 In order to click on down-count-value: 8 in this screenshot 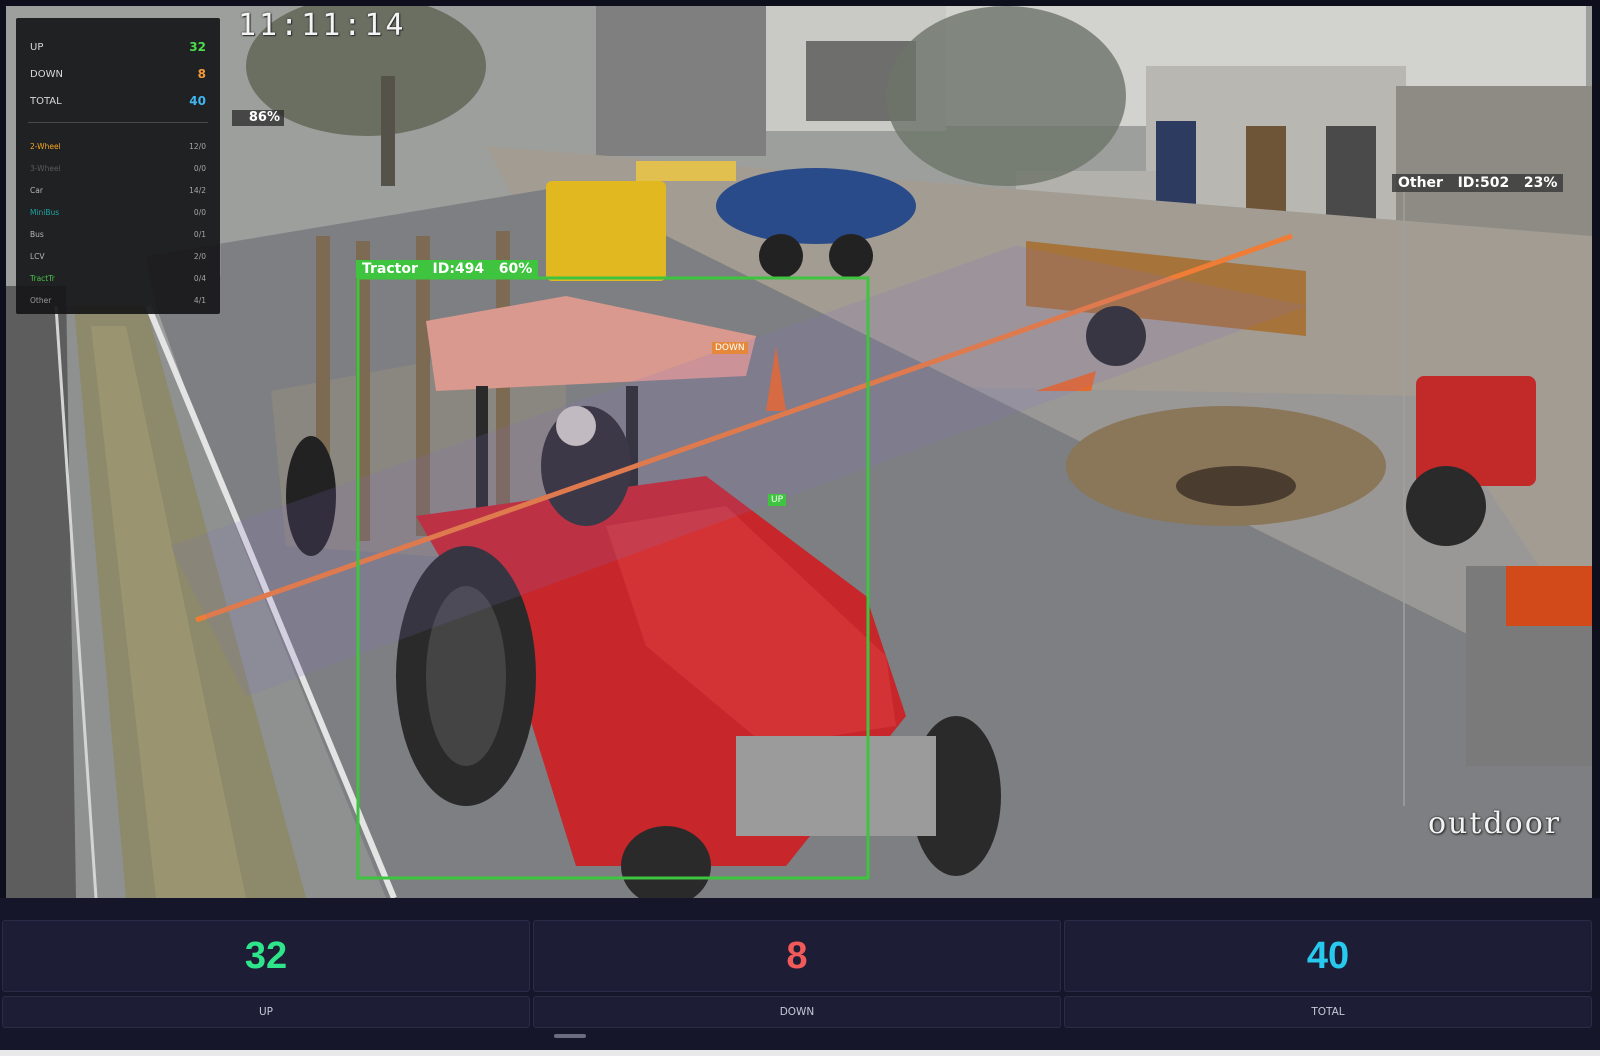, I will do `click(797, 956)`.